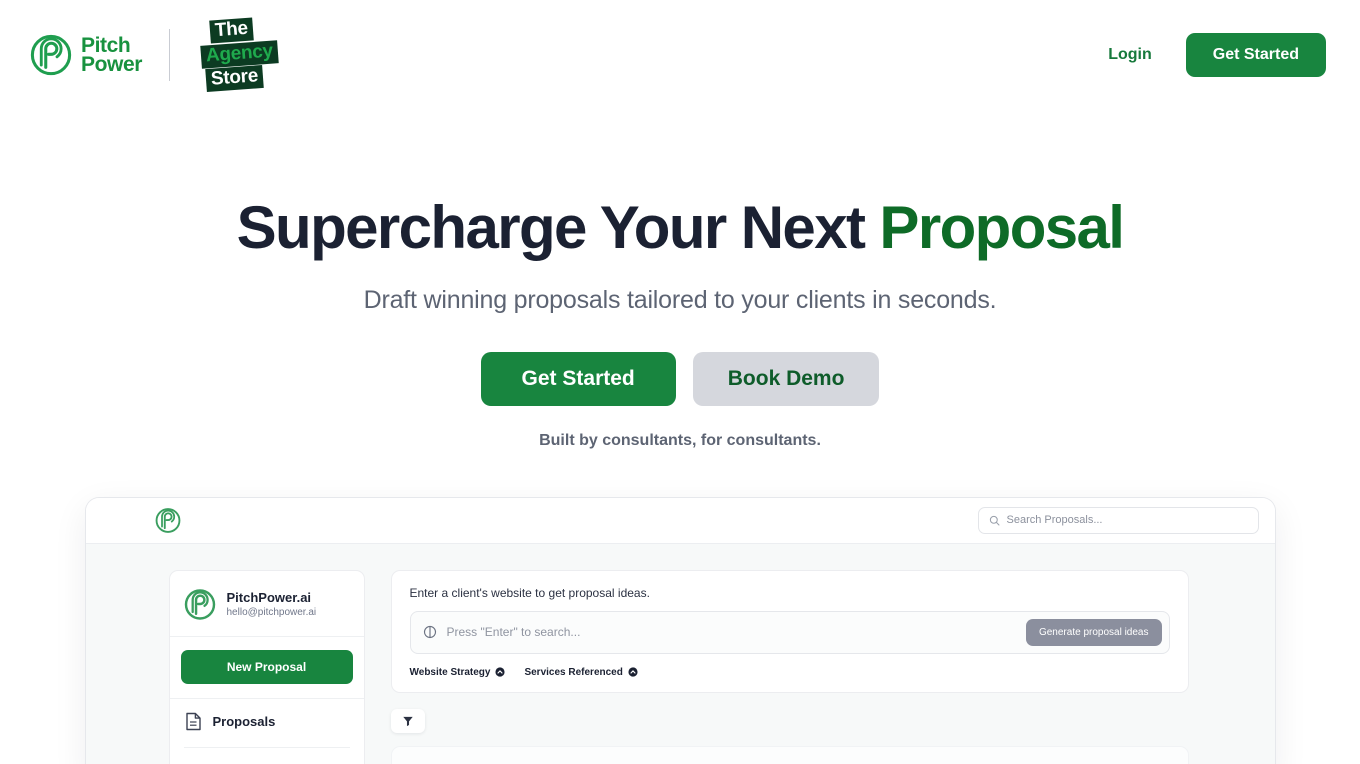 The height and width of the screenshot is (764, 1360). What do you see at coordinates (573, 672) in the screenshot?
I see `tag-services-referenced-label: Services Referenced` at bounding box center [573, 672].